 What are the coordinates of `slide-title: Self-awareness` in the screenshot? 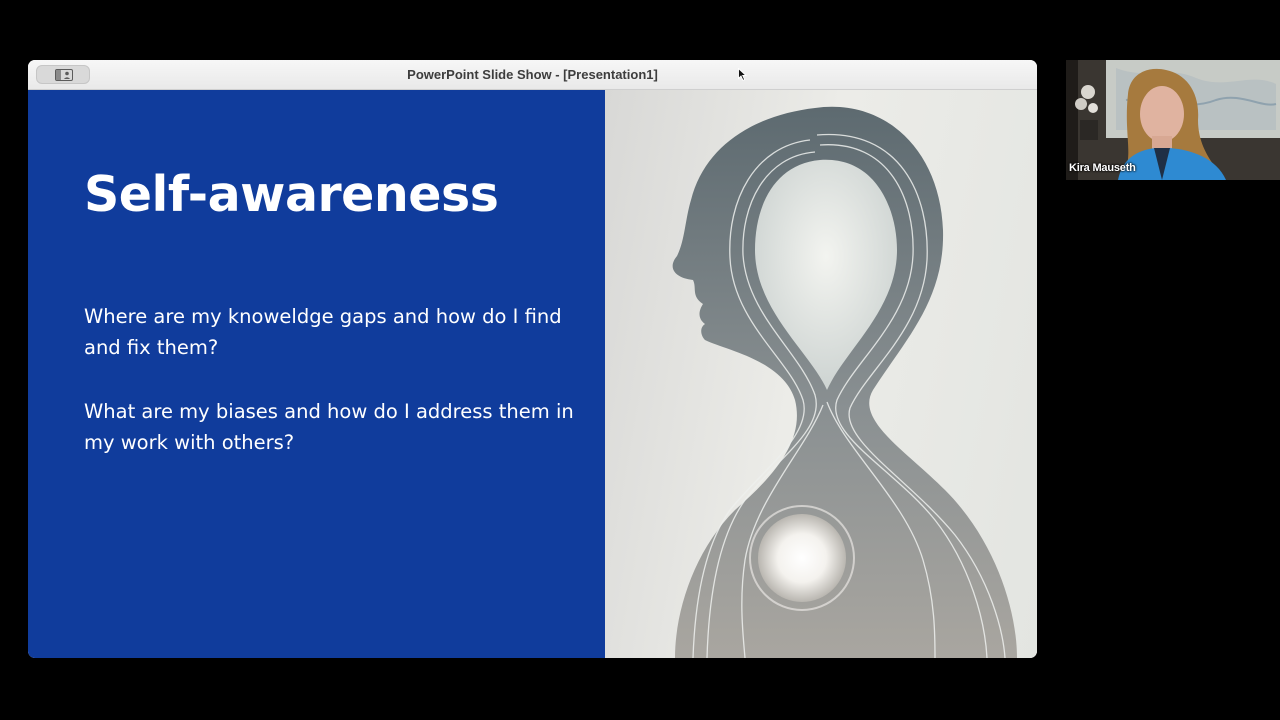 It's located at (291, 194).